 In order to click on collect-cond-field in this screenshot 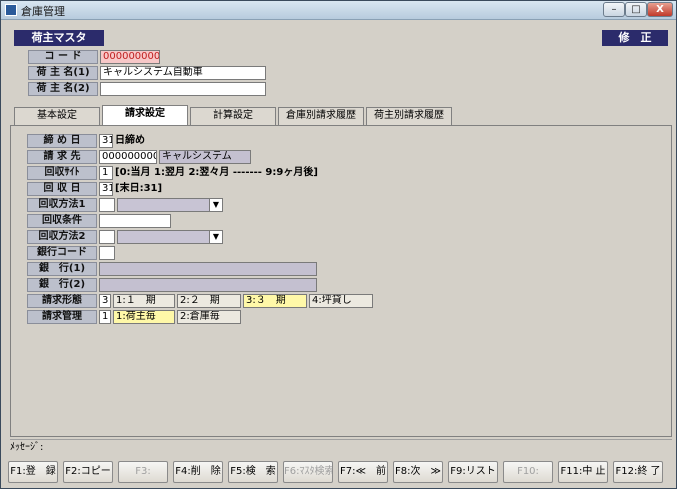, I will do `click(135, 221)`.